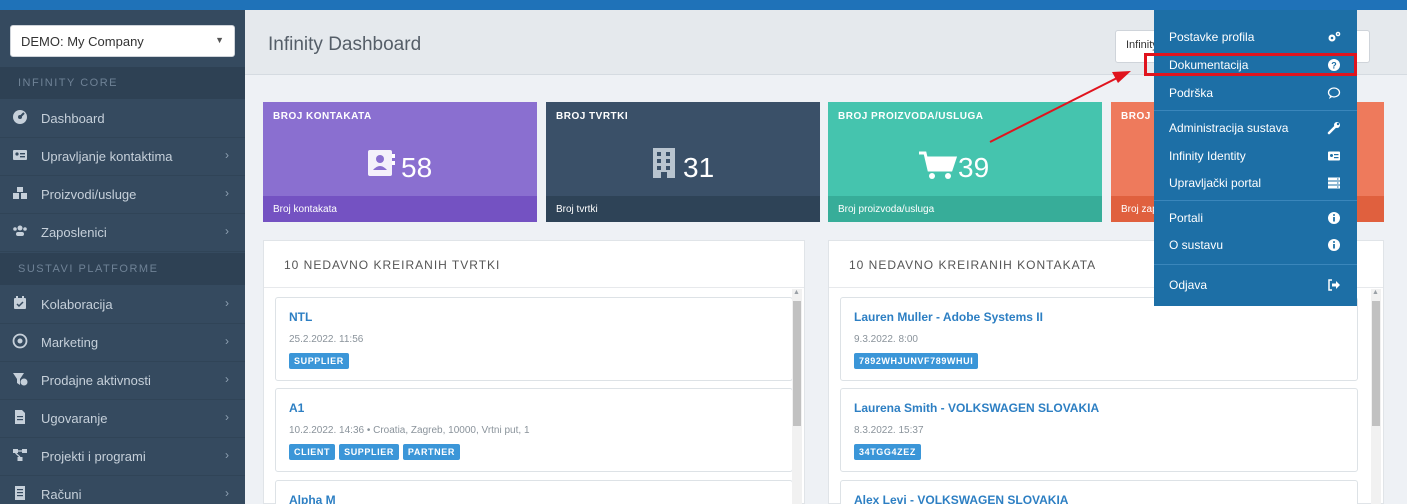  What do you see at coordinates (400, 209) in the screenshot?
I see `stat-footer: Broj kontakata` at bounding box center [400, 209].